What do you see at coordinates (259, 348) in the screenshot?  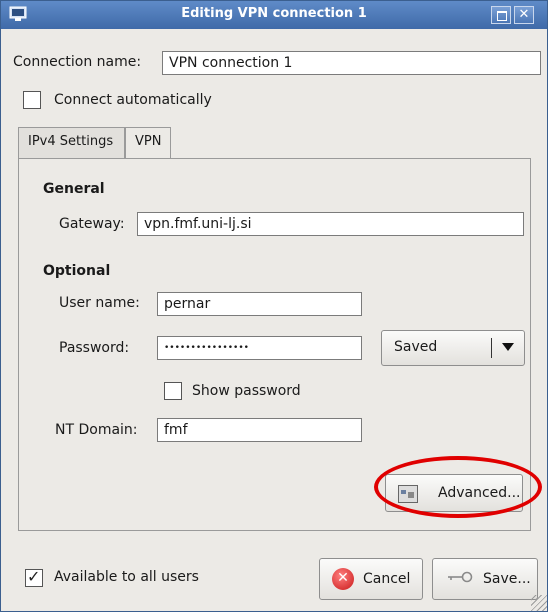 I see `password-input: ••••••••••••••••` at bounding box center [259, 348].